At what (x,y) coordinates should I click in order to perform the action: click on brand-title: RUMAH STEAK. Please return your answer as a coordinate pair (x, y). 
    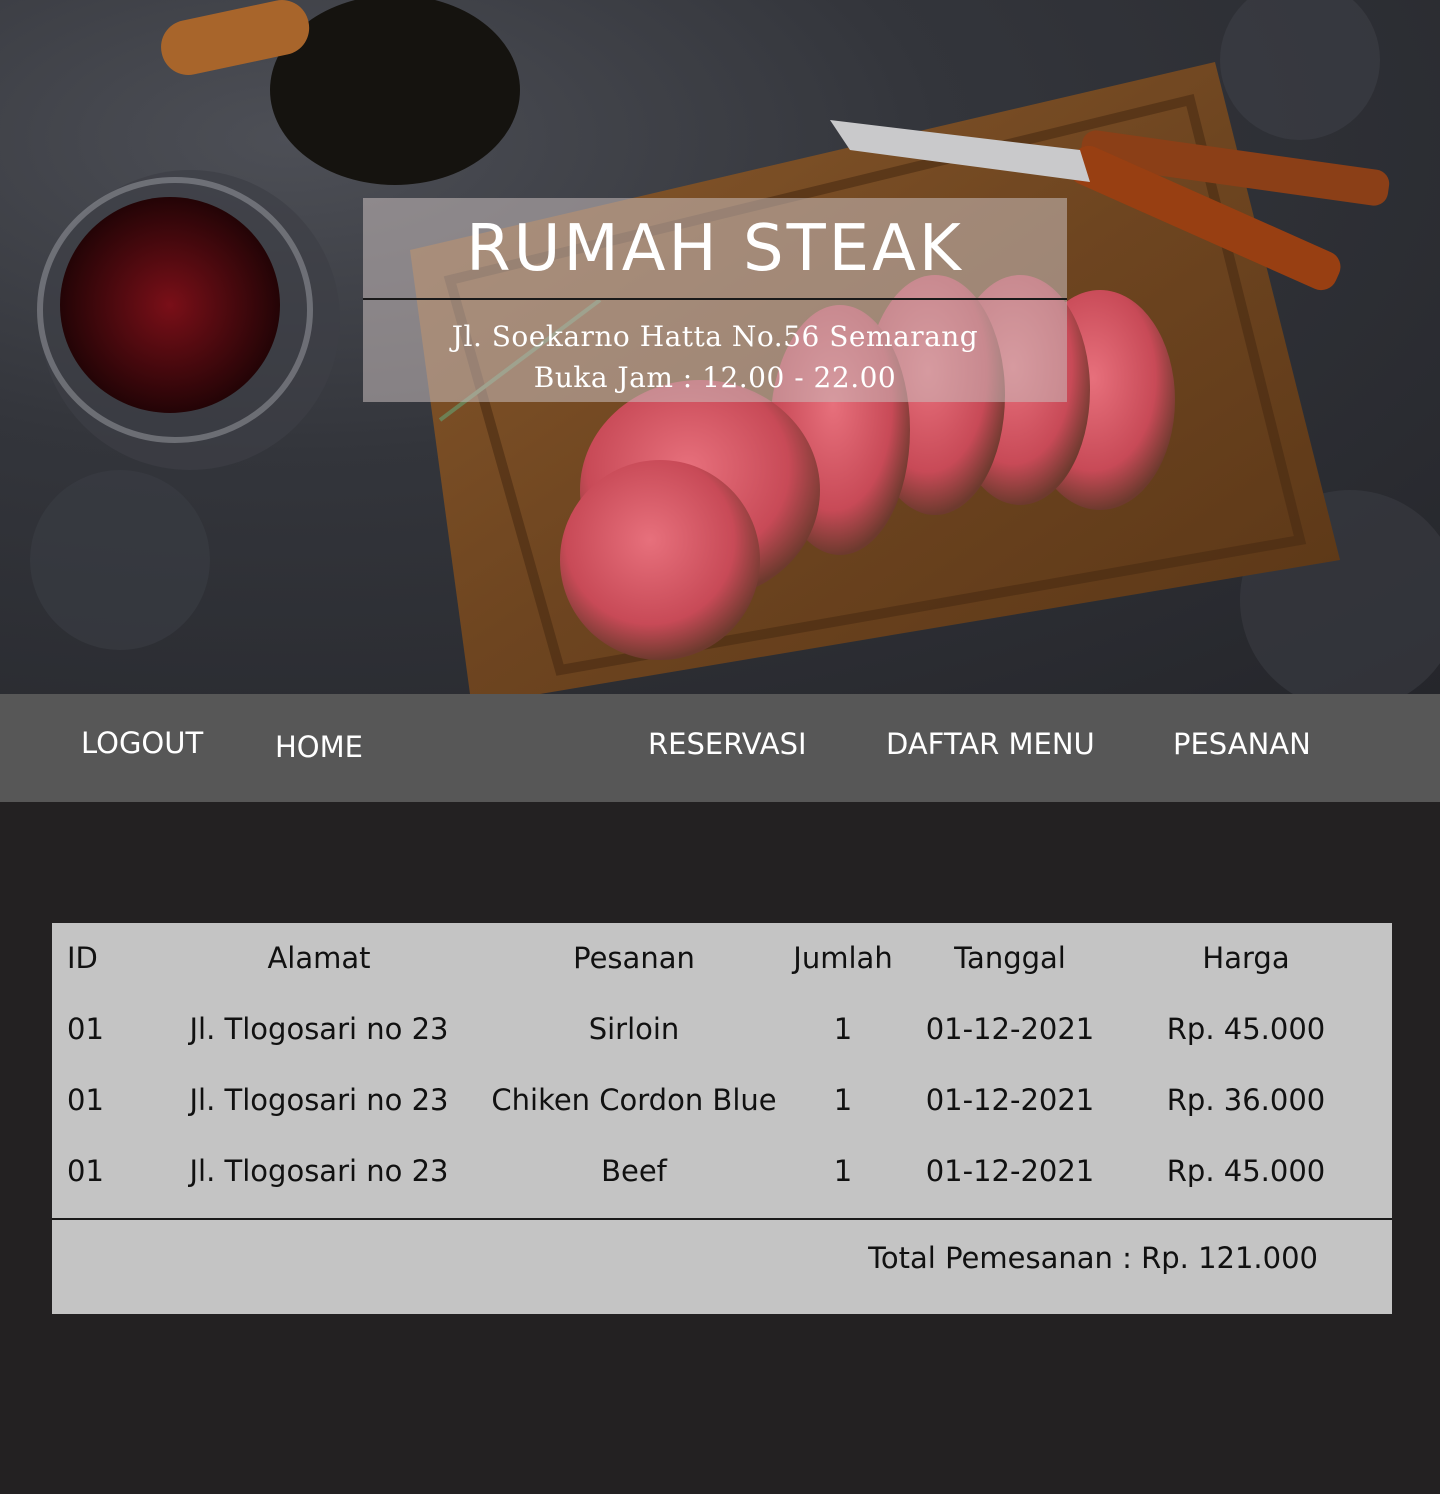
    Looking at the image, I should click on (715, 249).